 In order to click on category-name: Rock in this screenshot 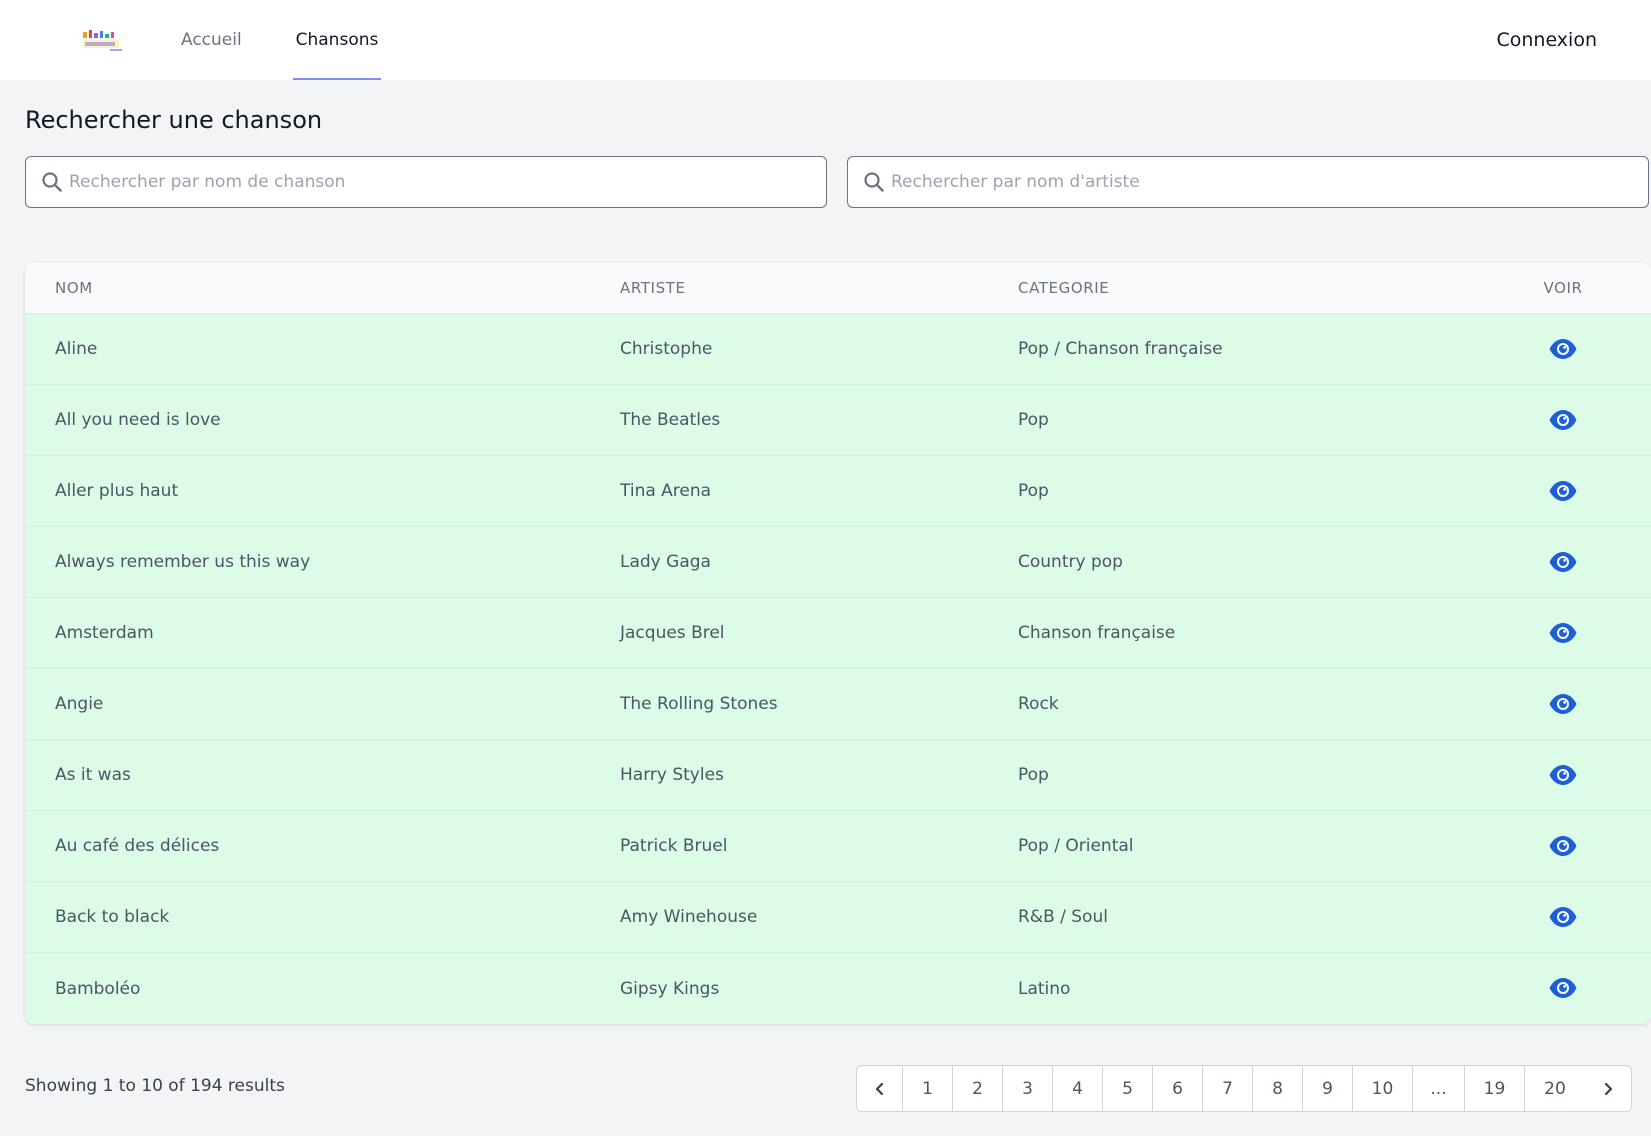, I will do `click(1038, 704)`.